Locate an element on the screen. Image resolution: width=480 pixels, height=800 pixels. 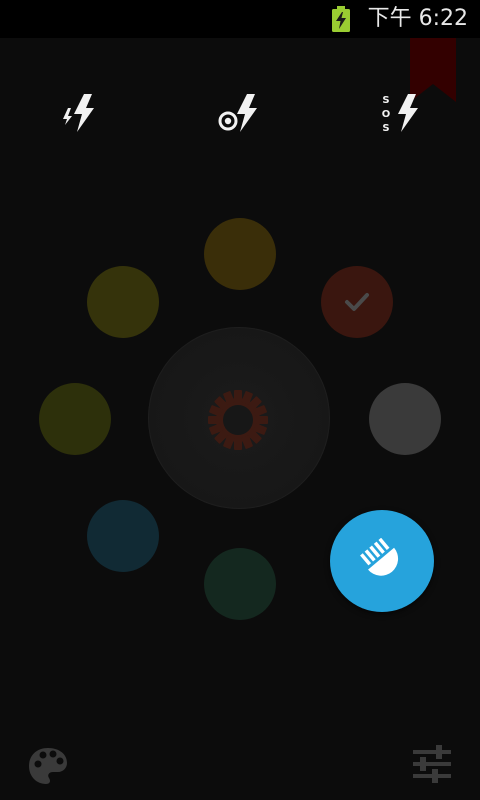
flashlight-icon is located at coordinates (379, 557).